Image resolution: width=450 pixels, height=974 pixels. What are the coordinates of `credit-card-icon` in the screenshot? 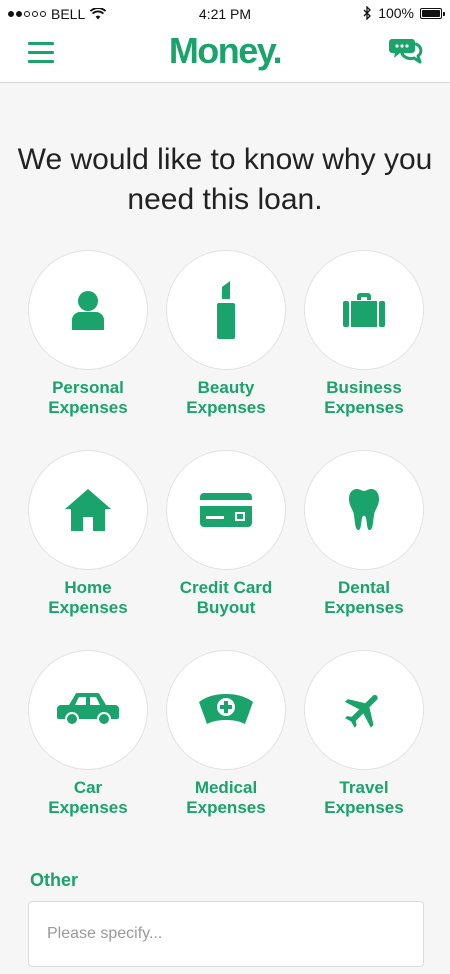 It's located at (226, 510).